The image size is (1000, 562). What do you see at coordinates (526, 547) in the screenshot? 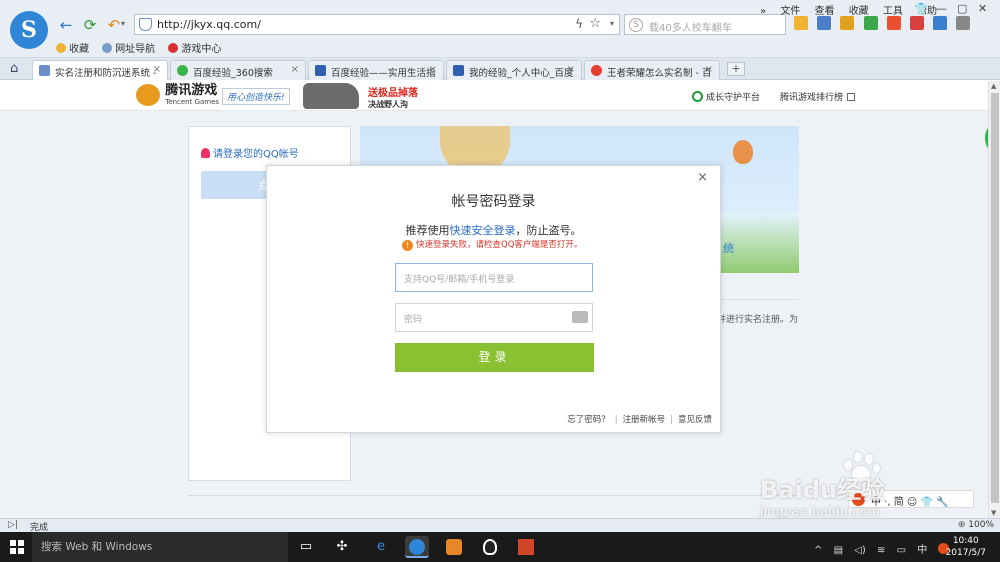
I see `powerpoint-icon` at bounding box center [526, 547].